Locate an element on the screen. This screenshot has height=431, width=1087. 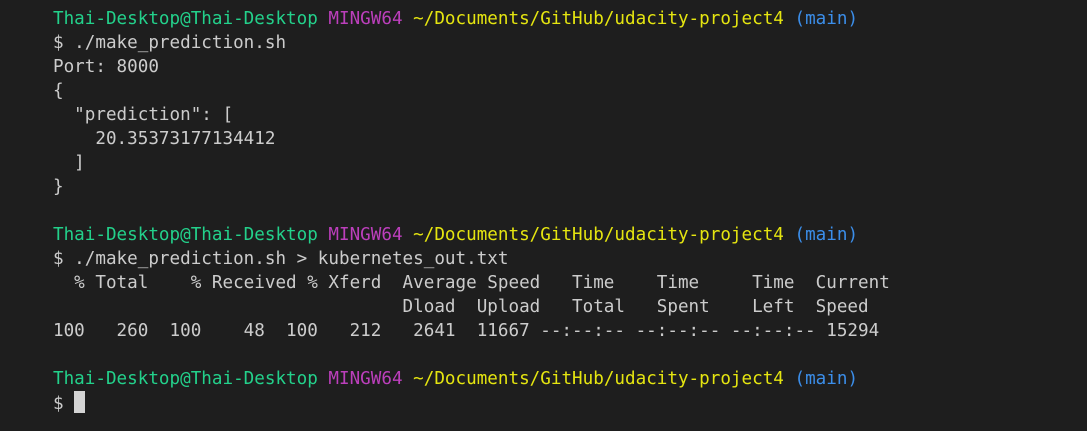
text-cursor is located at coordinates (80, 402).